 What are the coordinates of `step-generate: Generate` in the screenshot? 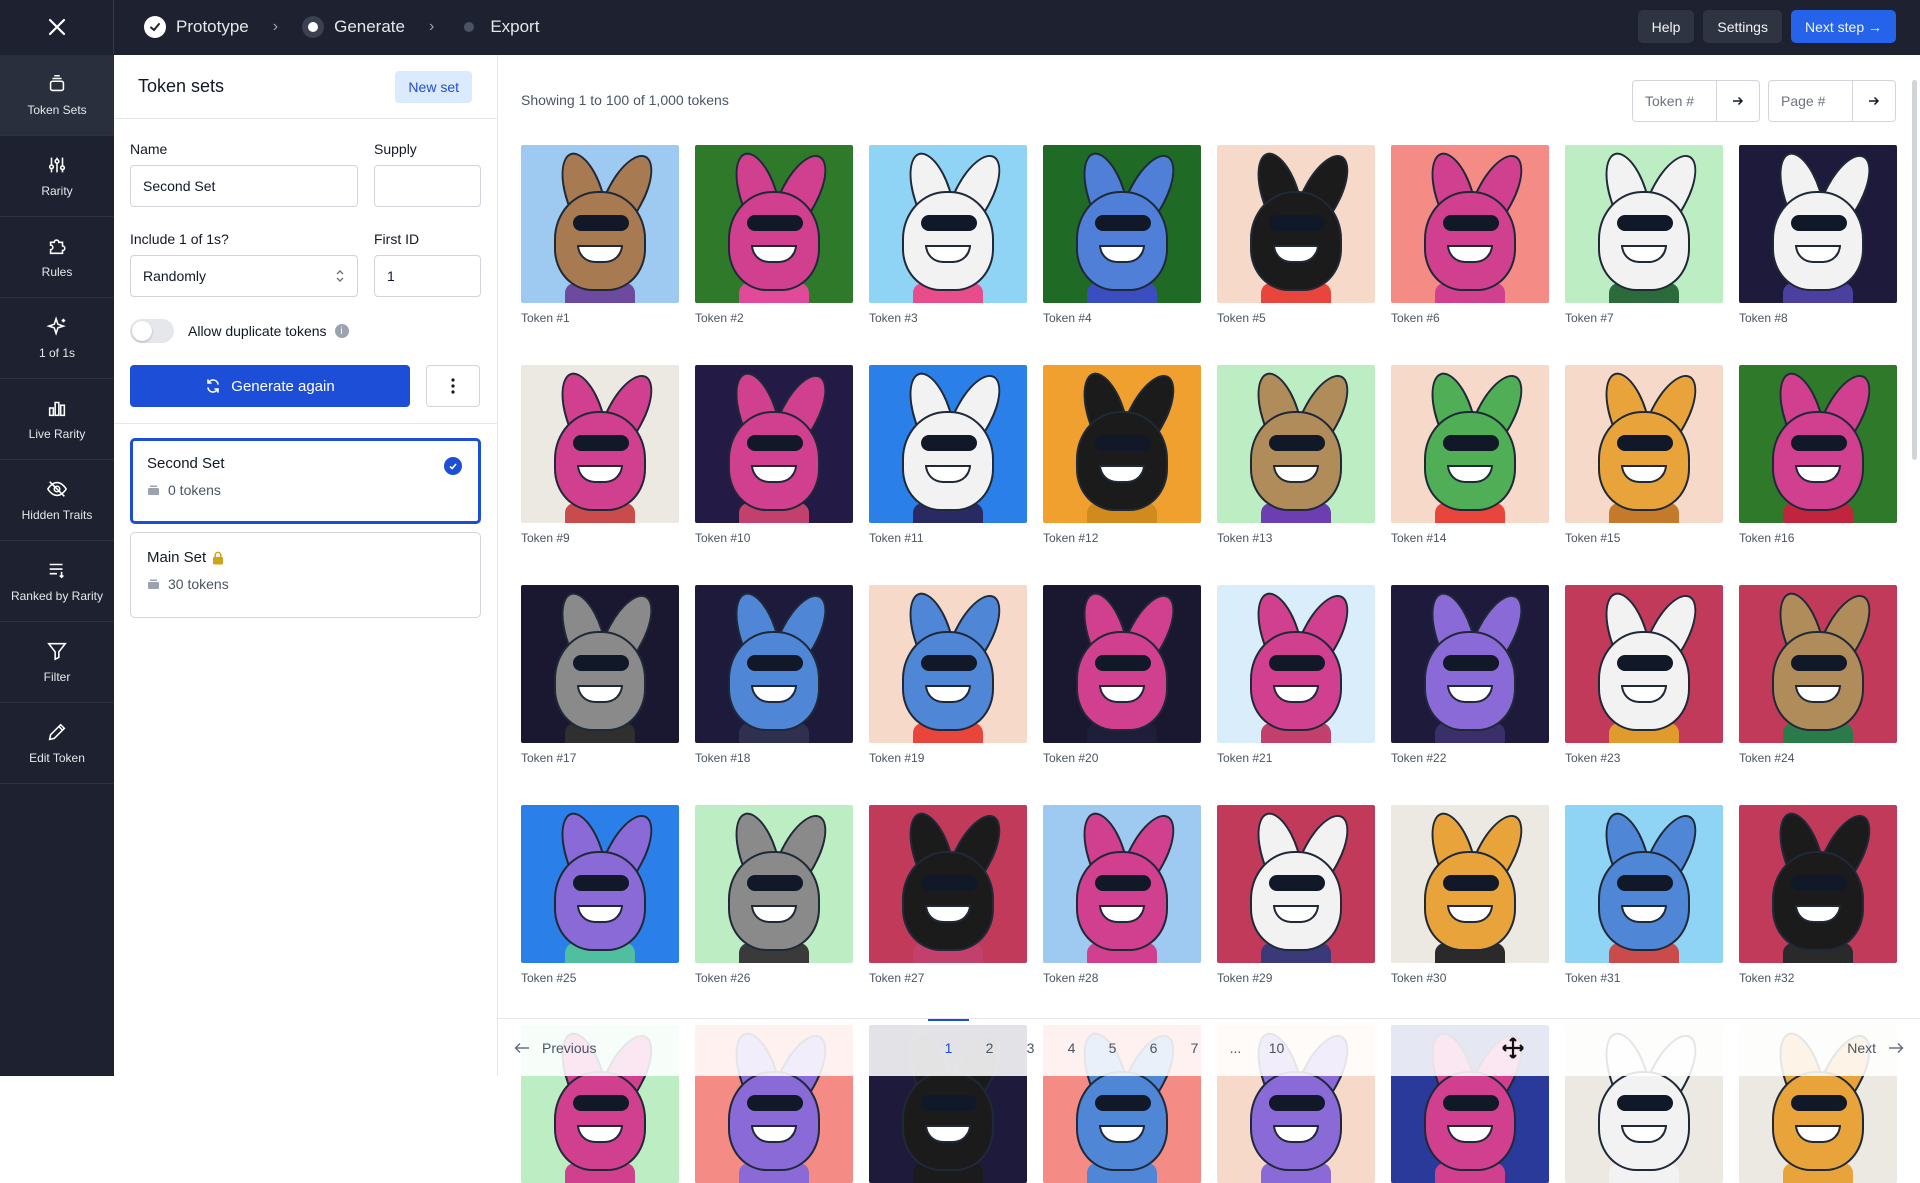 It's located at (353, 27).